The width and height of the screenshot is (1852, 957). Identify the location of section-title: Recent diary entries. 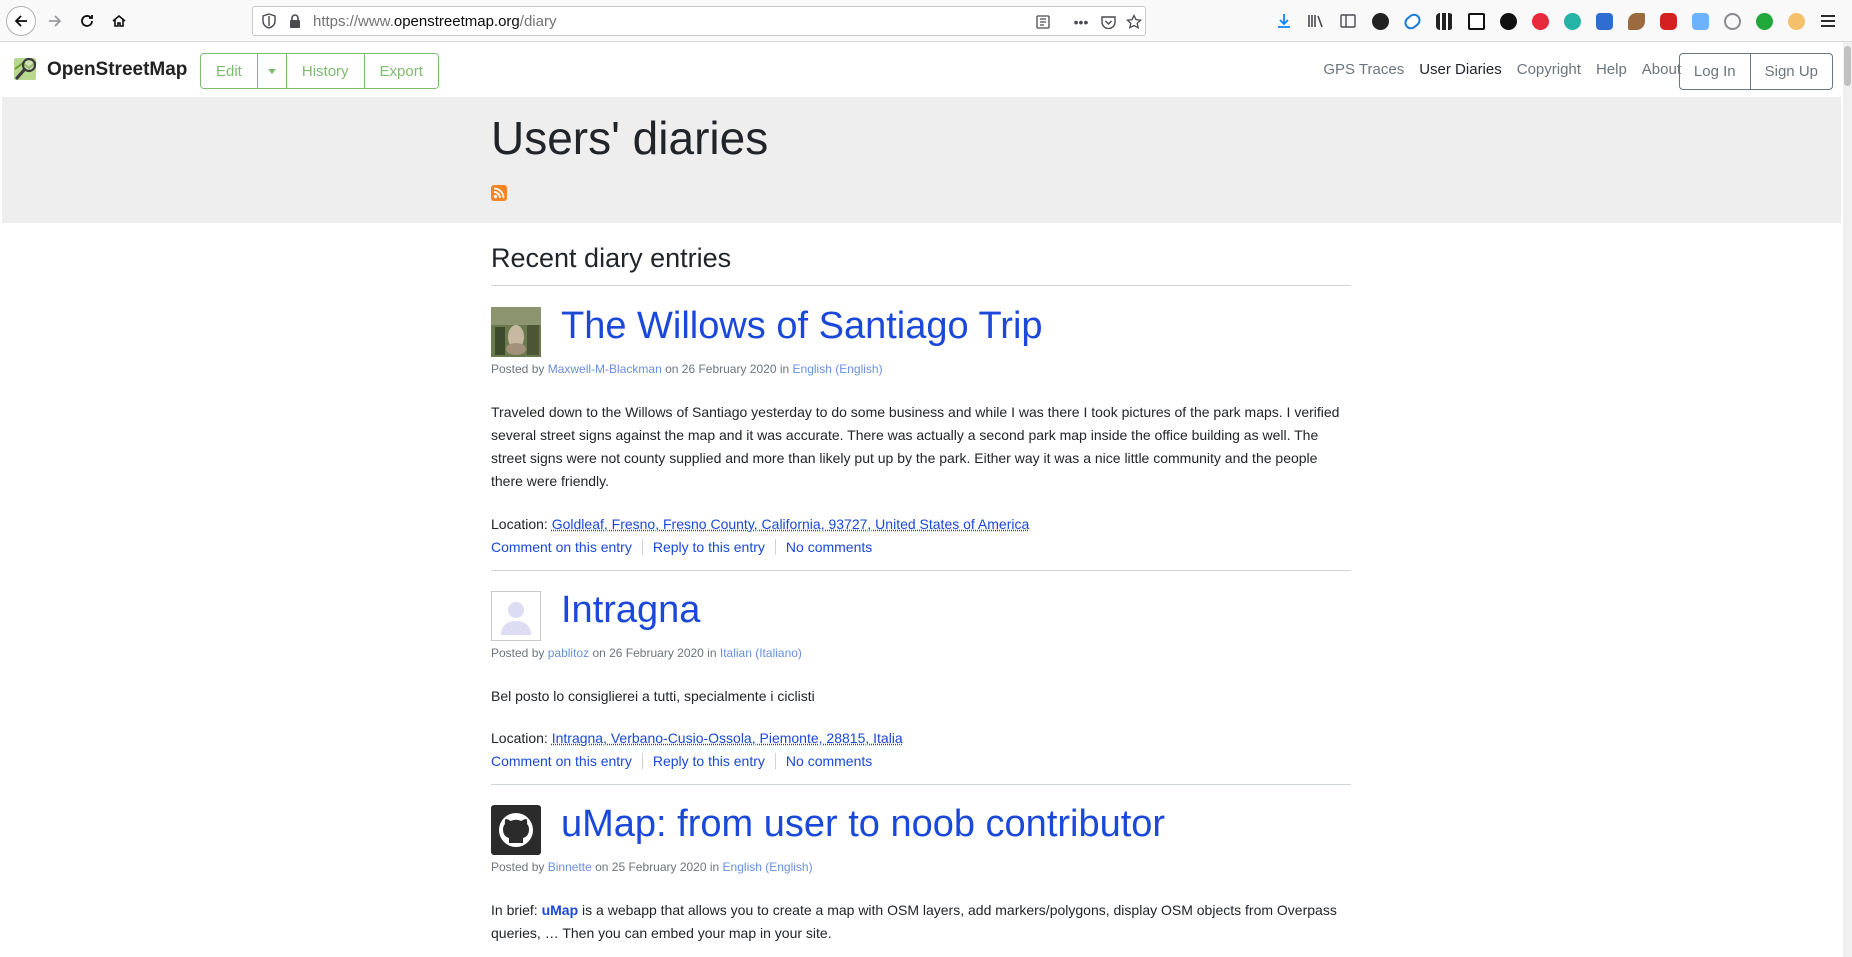
(611, 258).